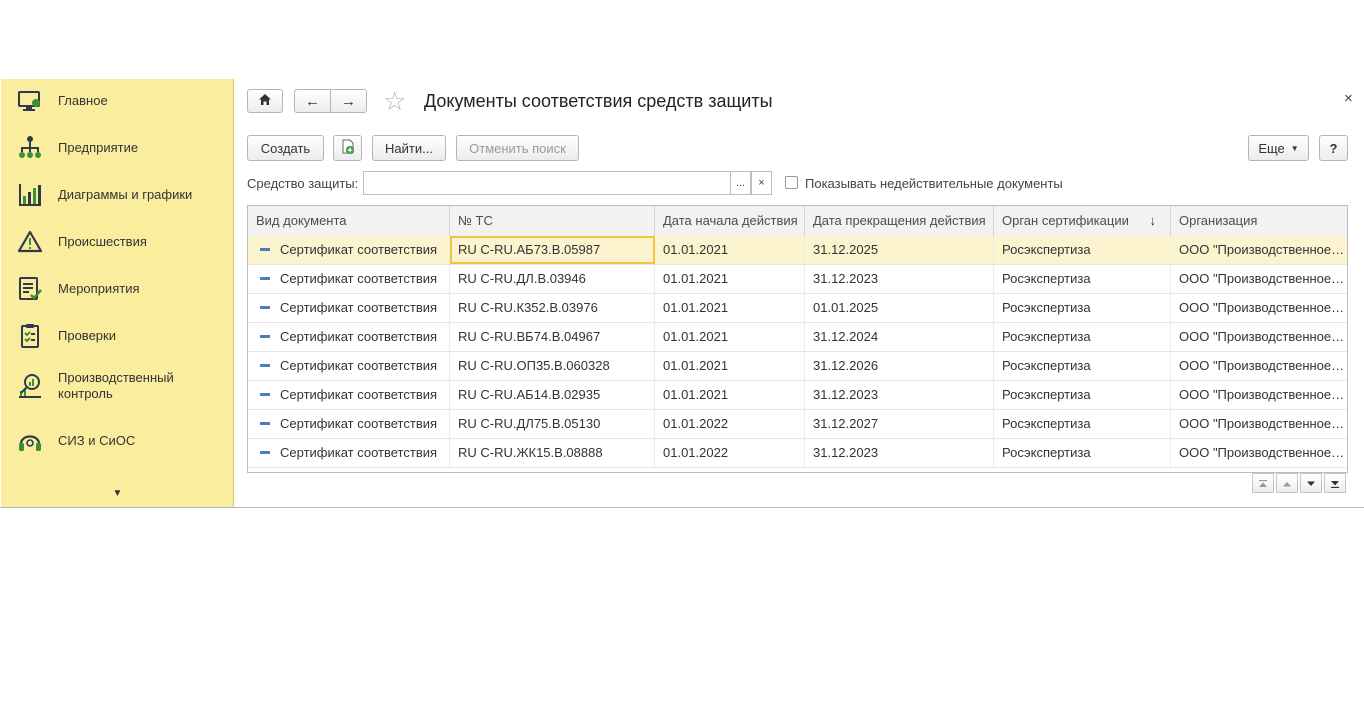 Image resolution: width=1364 pixels, height=706 pixels. Describe the element at coordinates (529, 249) in the screenshot. I see `cell-text: RU C-RU.АБ73.В.05987` at that location.